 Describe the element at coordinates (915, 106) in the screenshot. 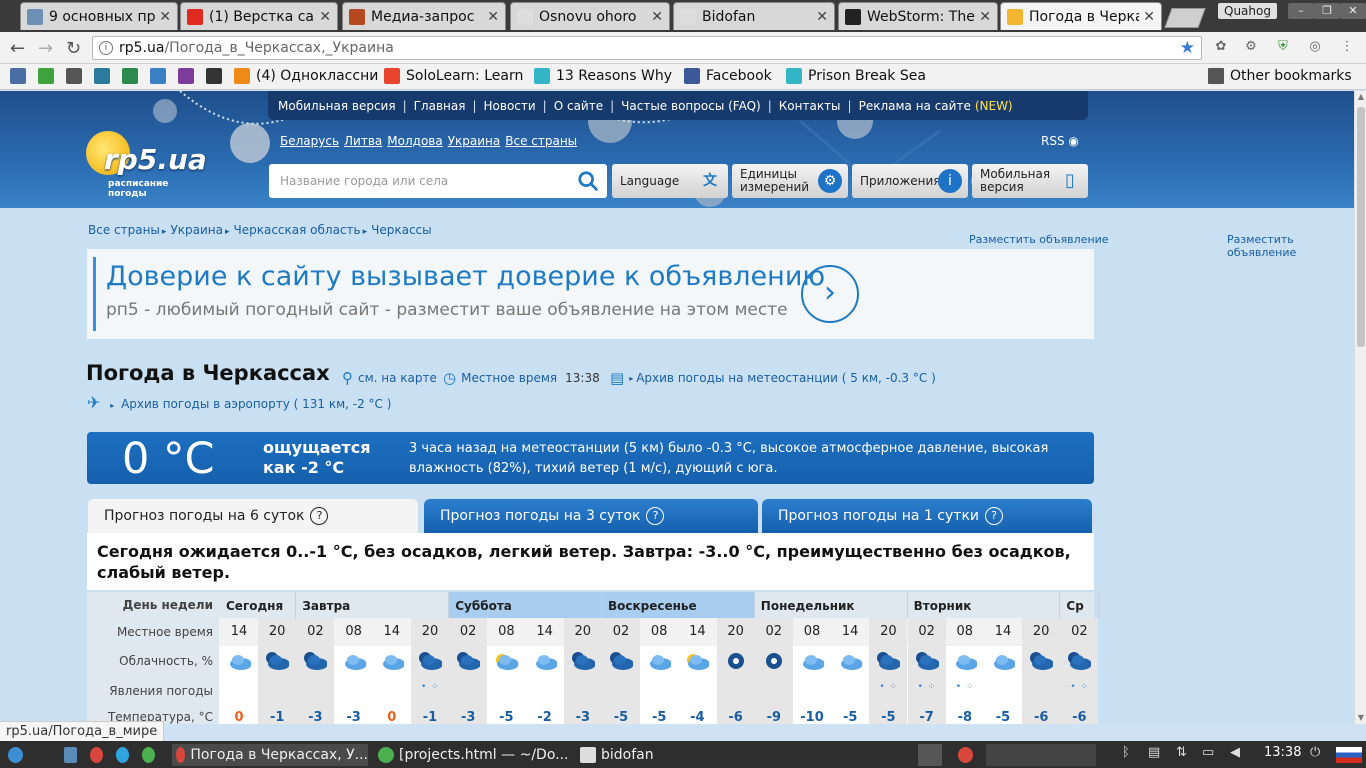

I see `top-menu-item: Реклама на сайте` at that location.